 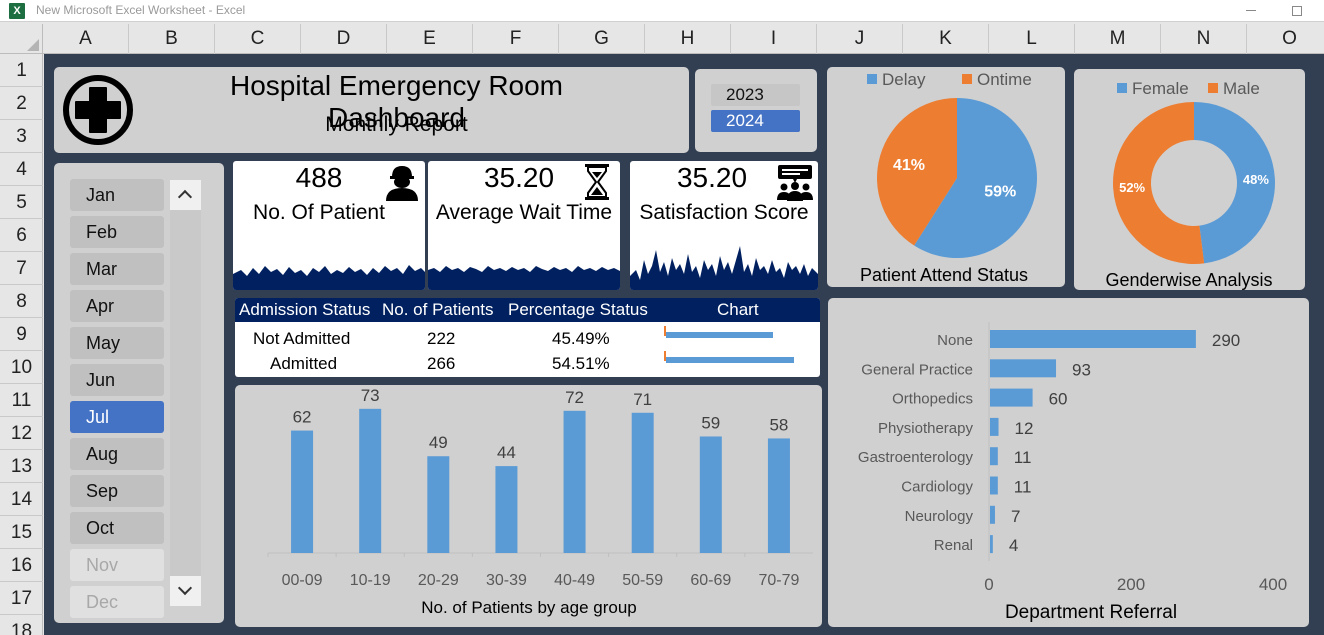 I want to click on row-header: 8, so click(x=21, y=301).